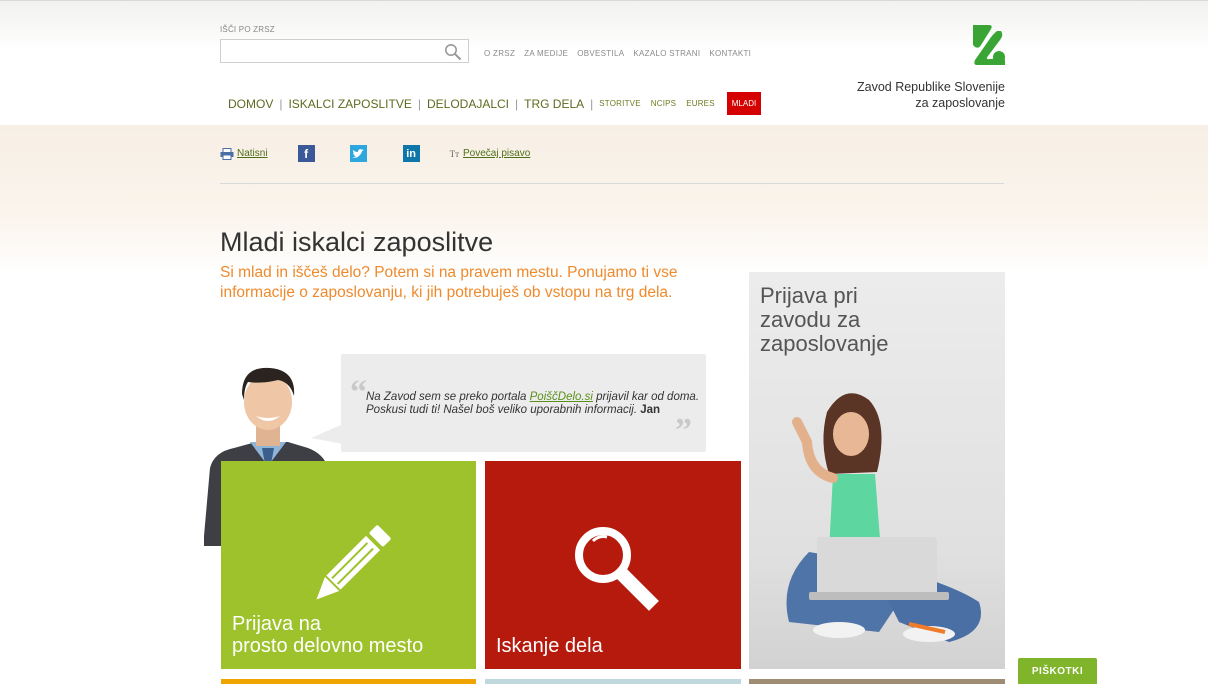 The width and height of the screenshot is (1208, 684). What do you see at coordinates (328, 646) in the screenshot?
I see `tile-prijava-line2: prosto delovno mesto` at bounding box center [328, 646].